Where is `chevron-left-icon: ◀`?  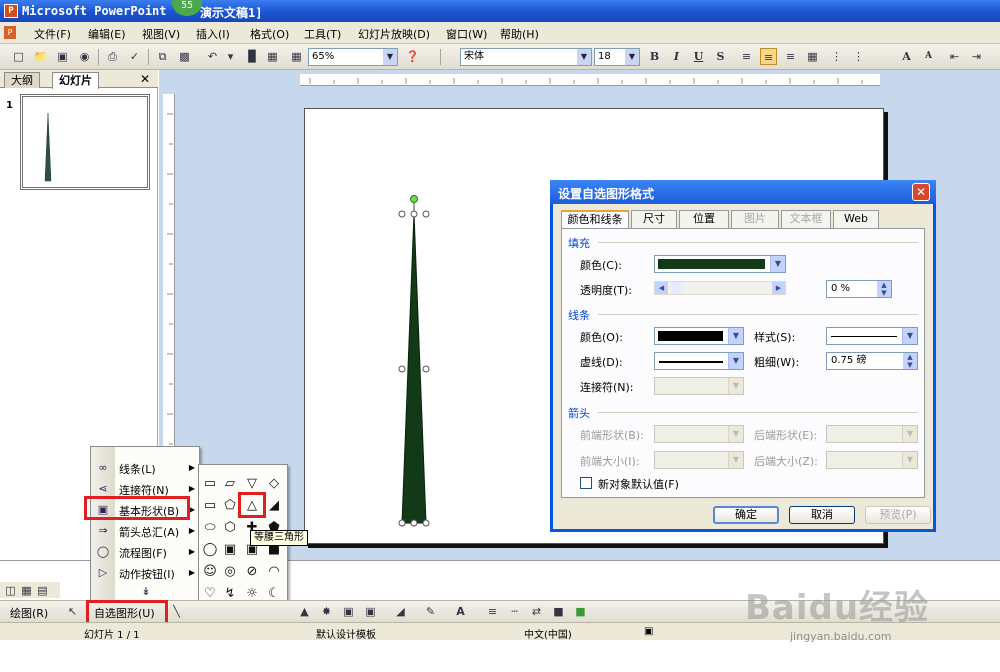 chevron-left-icon: ◀ is located at coordinates (661, 288).